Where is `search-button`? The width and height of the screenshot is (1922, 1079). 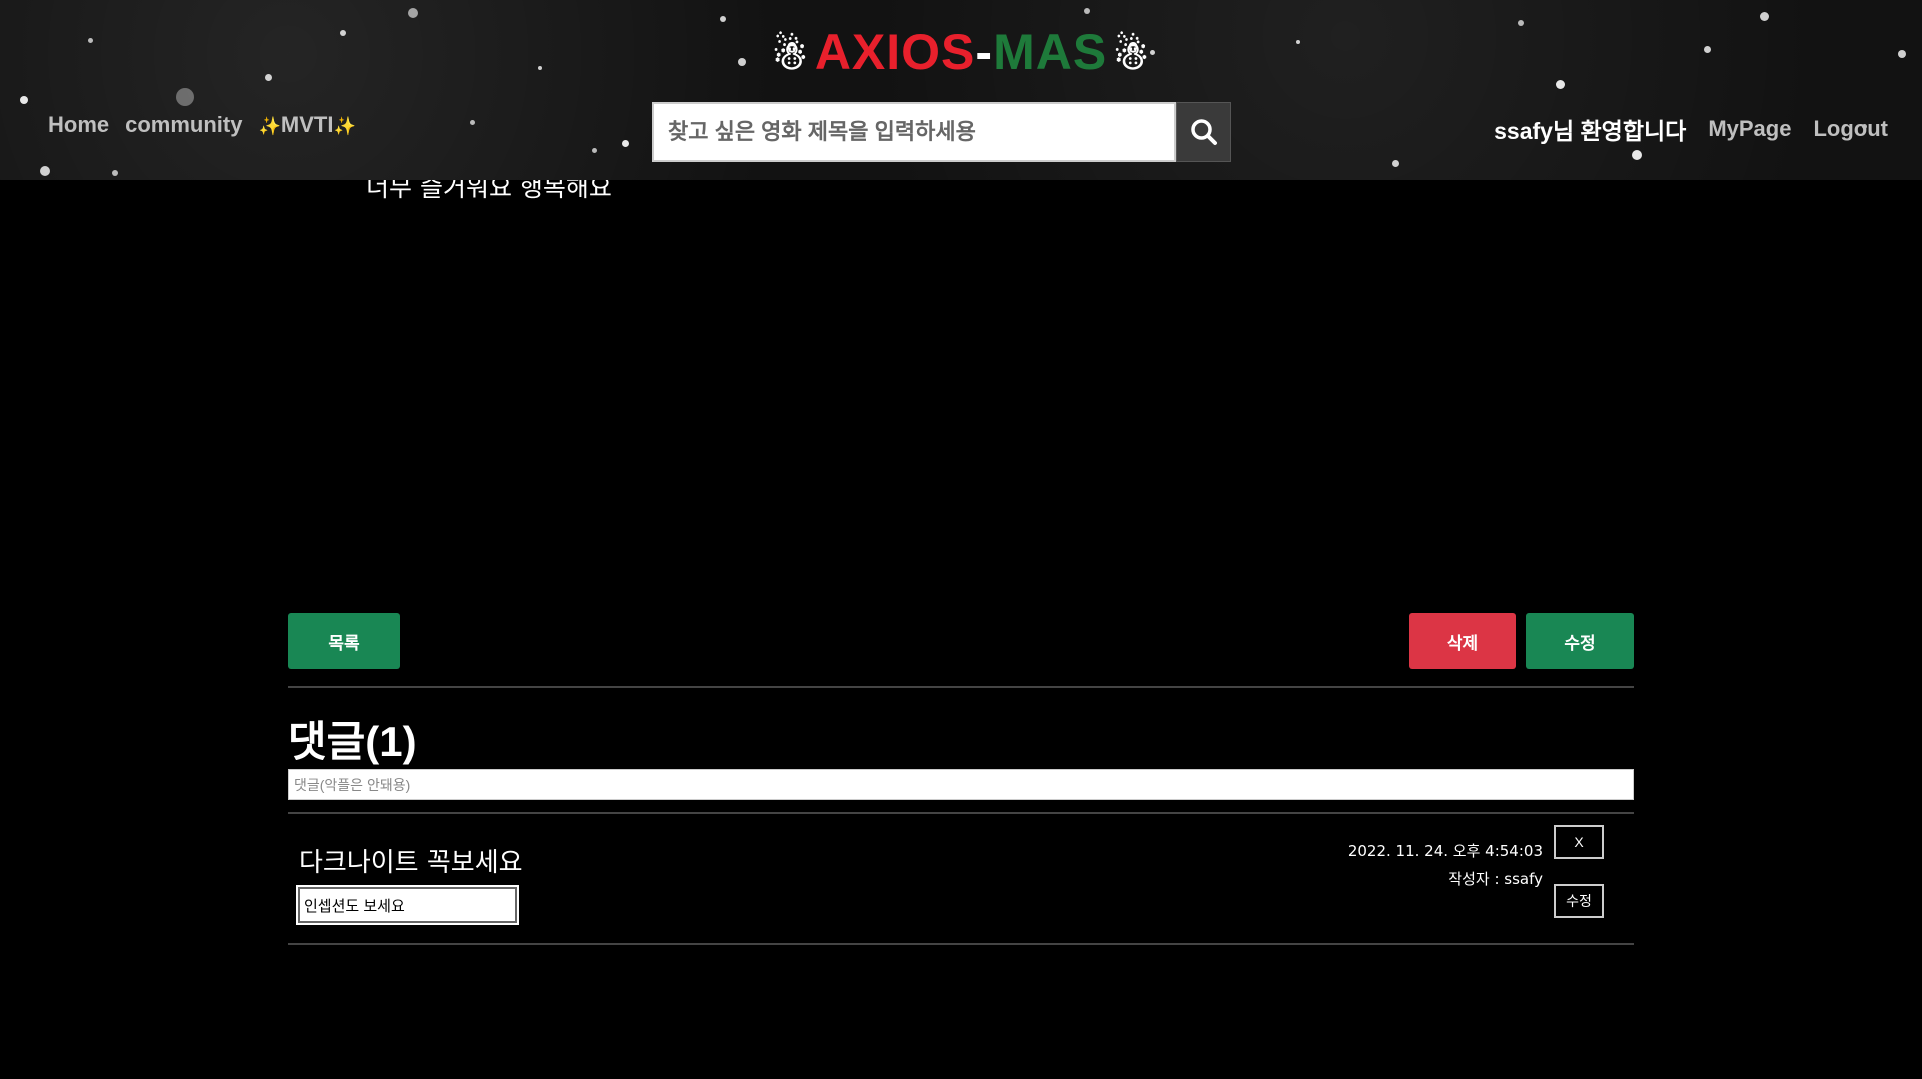 search-button is located at coordinates (1203, 132).